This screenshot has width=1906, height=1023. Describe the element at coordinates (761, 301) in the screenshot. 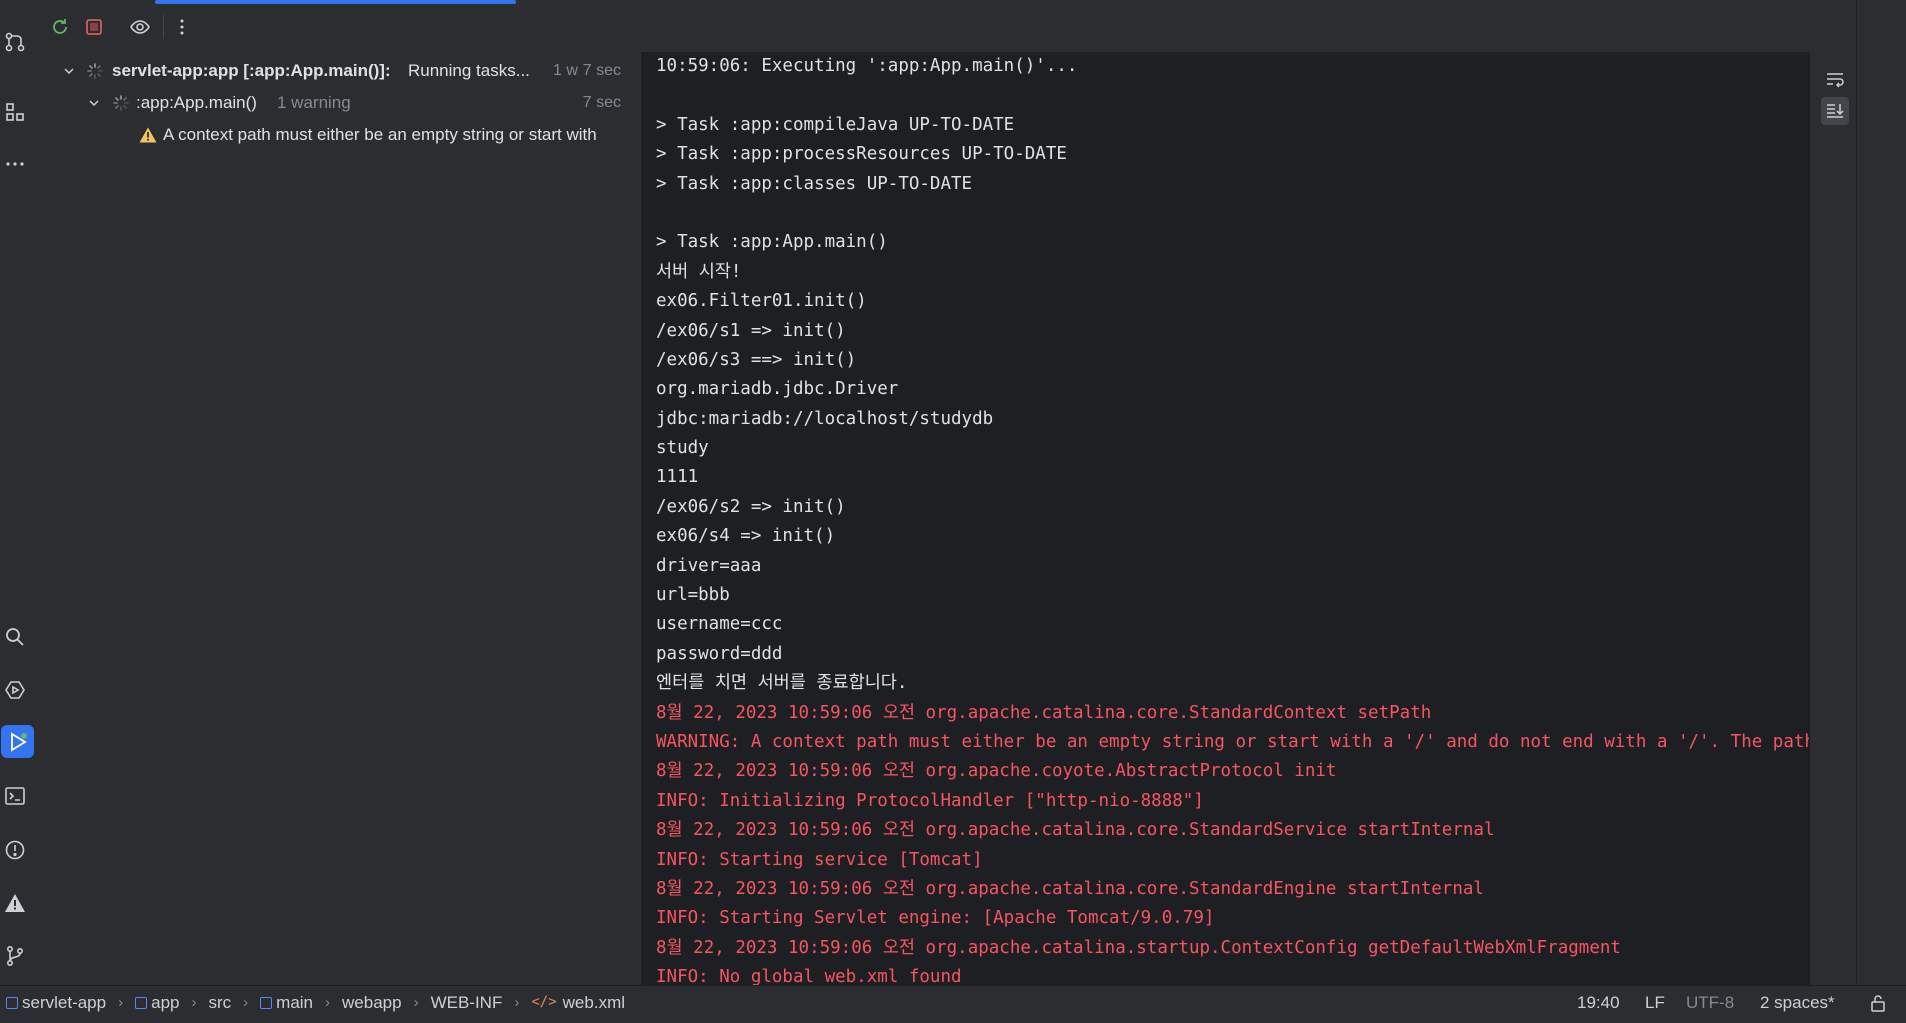

I see `console-line: ex06.Filter01.init()` at that location.